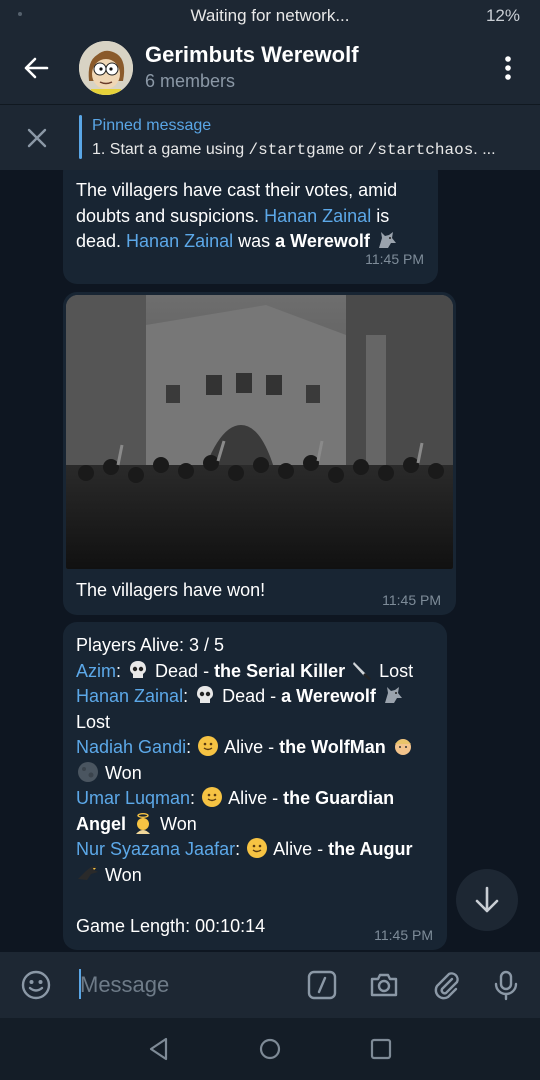 Image resolution: width=540 pixels, height=1080 pixels. Describe the element at coordinates (36, 985) in the screenshot. I see `emoji-icon` at that location.